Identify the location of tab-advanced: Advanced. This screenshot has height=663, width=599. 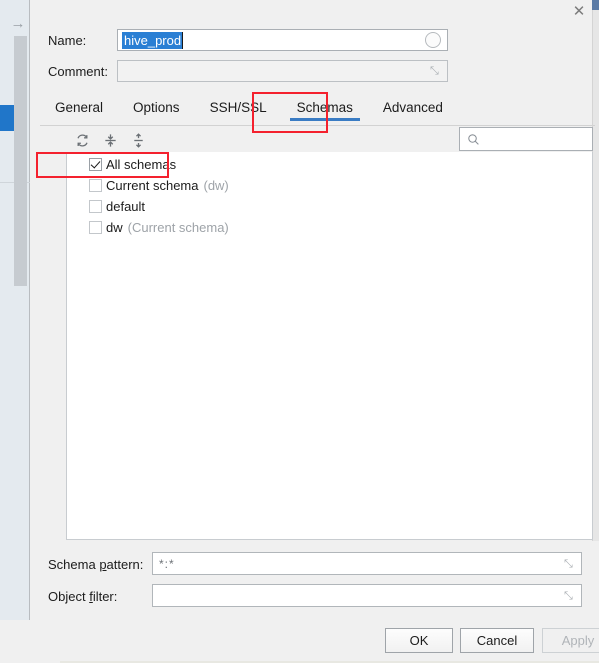
(413, 108).